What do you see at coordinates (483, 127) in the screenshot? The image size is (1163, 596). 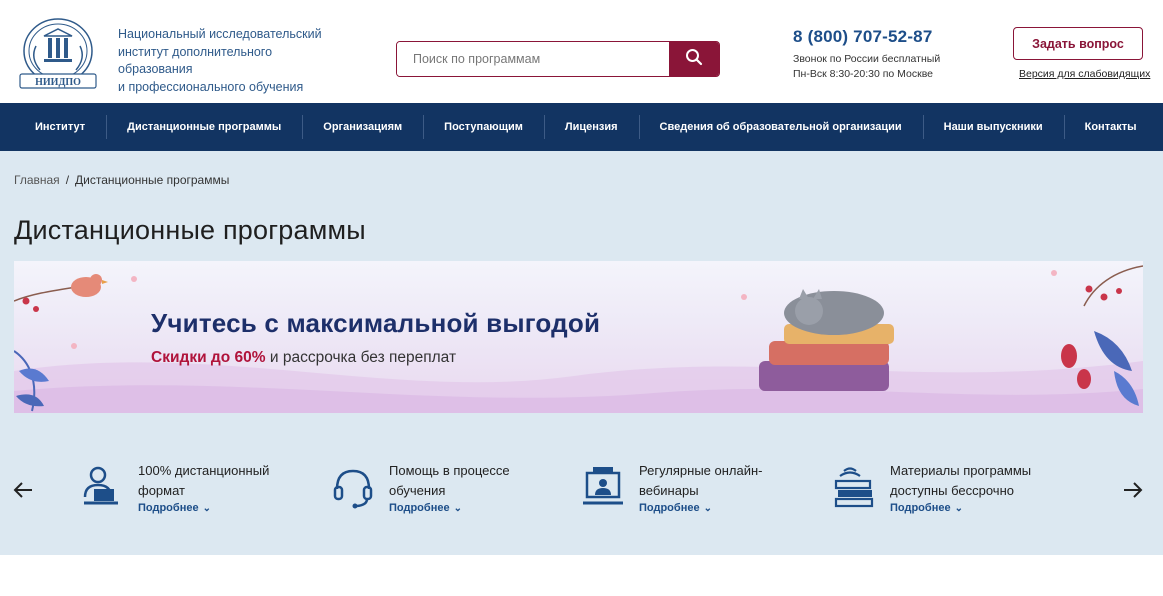 I see `nav-item-applicants: Поступающим` at bounding box center [483, 127].